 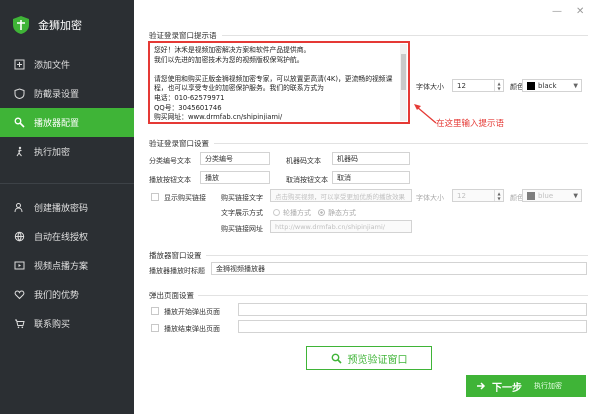 I want to click on brand: 金狮加密, so click(x=67, y=25).